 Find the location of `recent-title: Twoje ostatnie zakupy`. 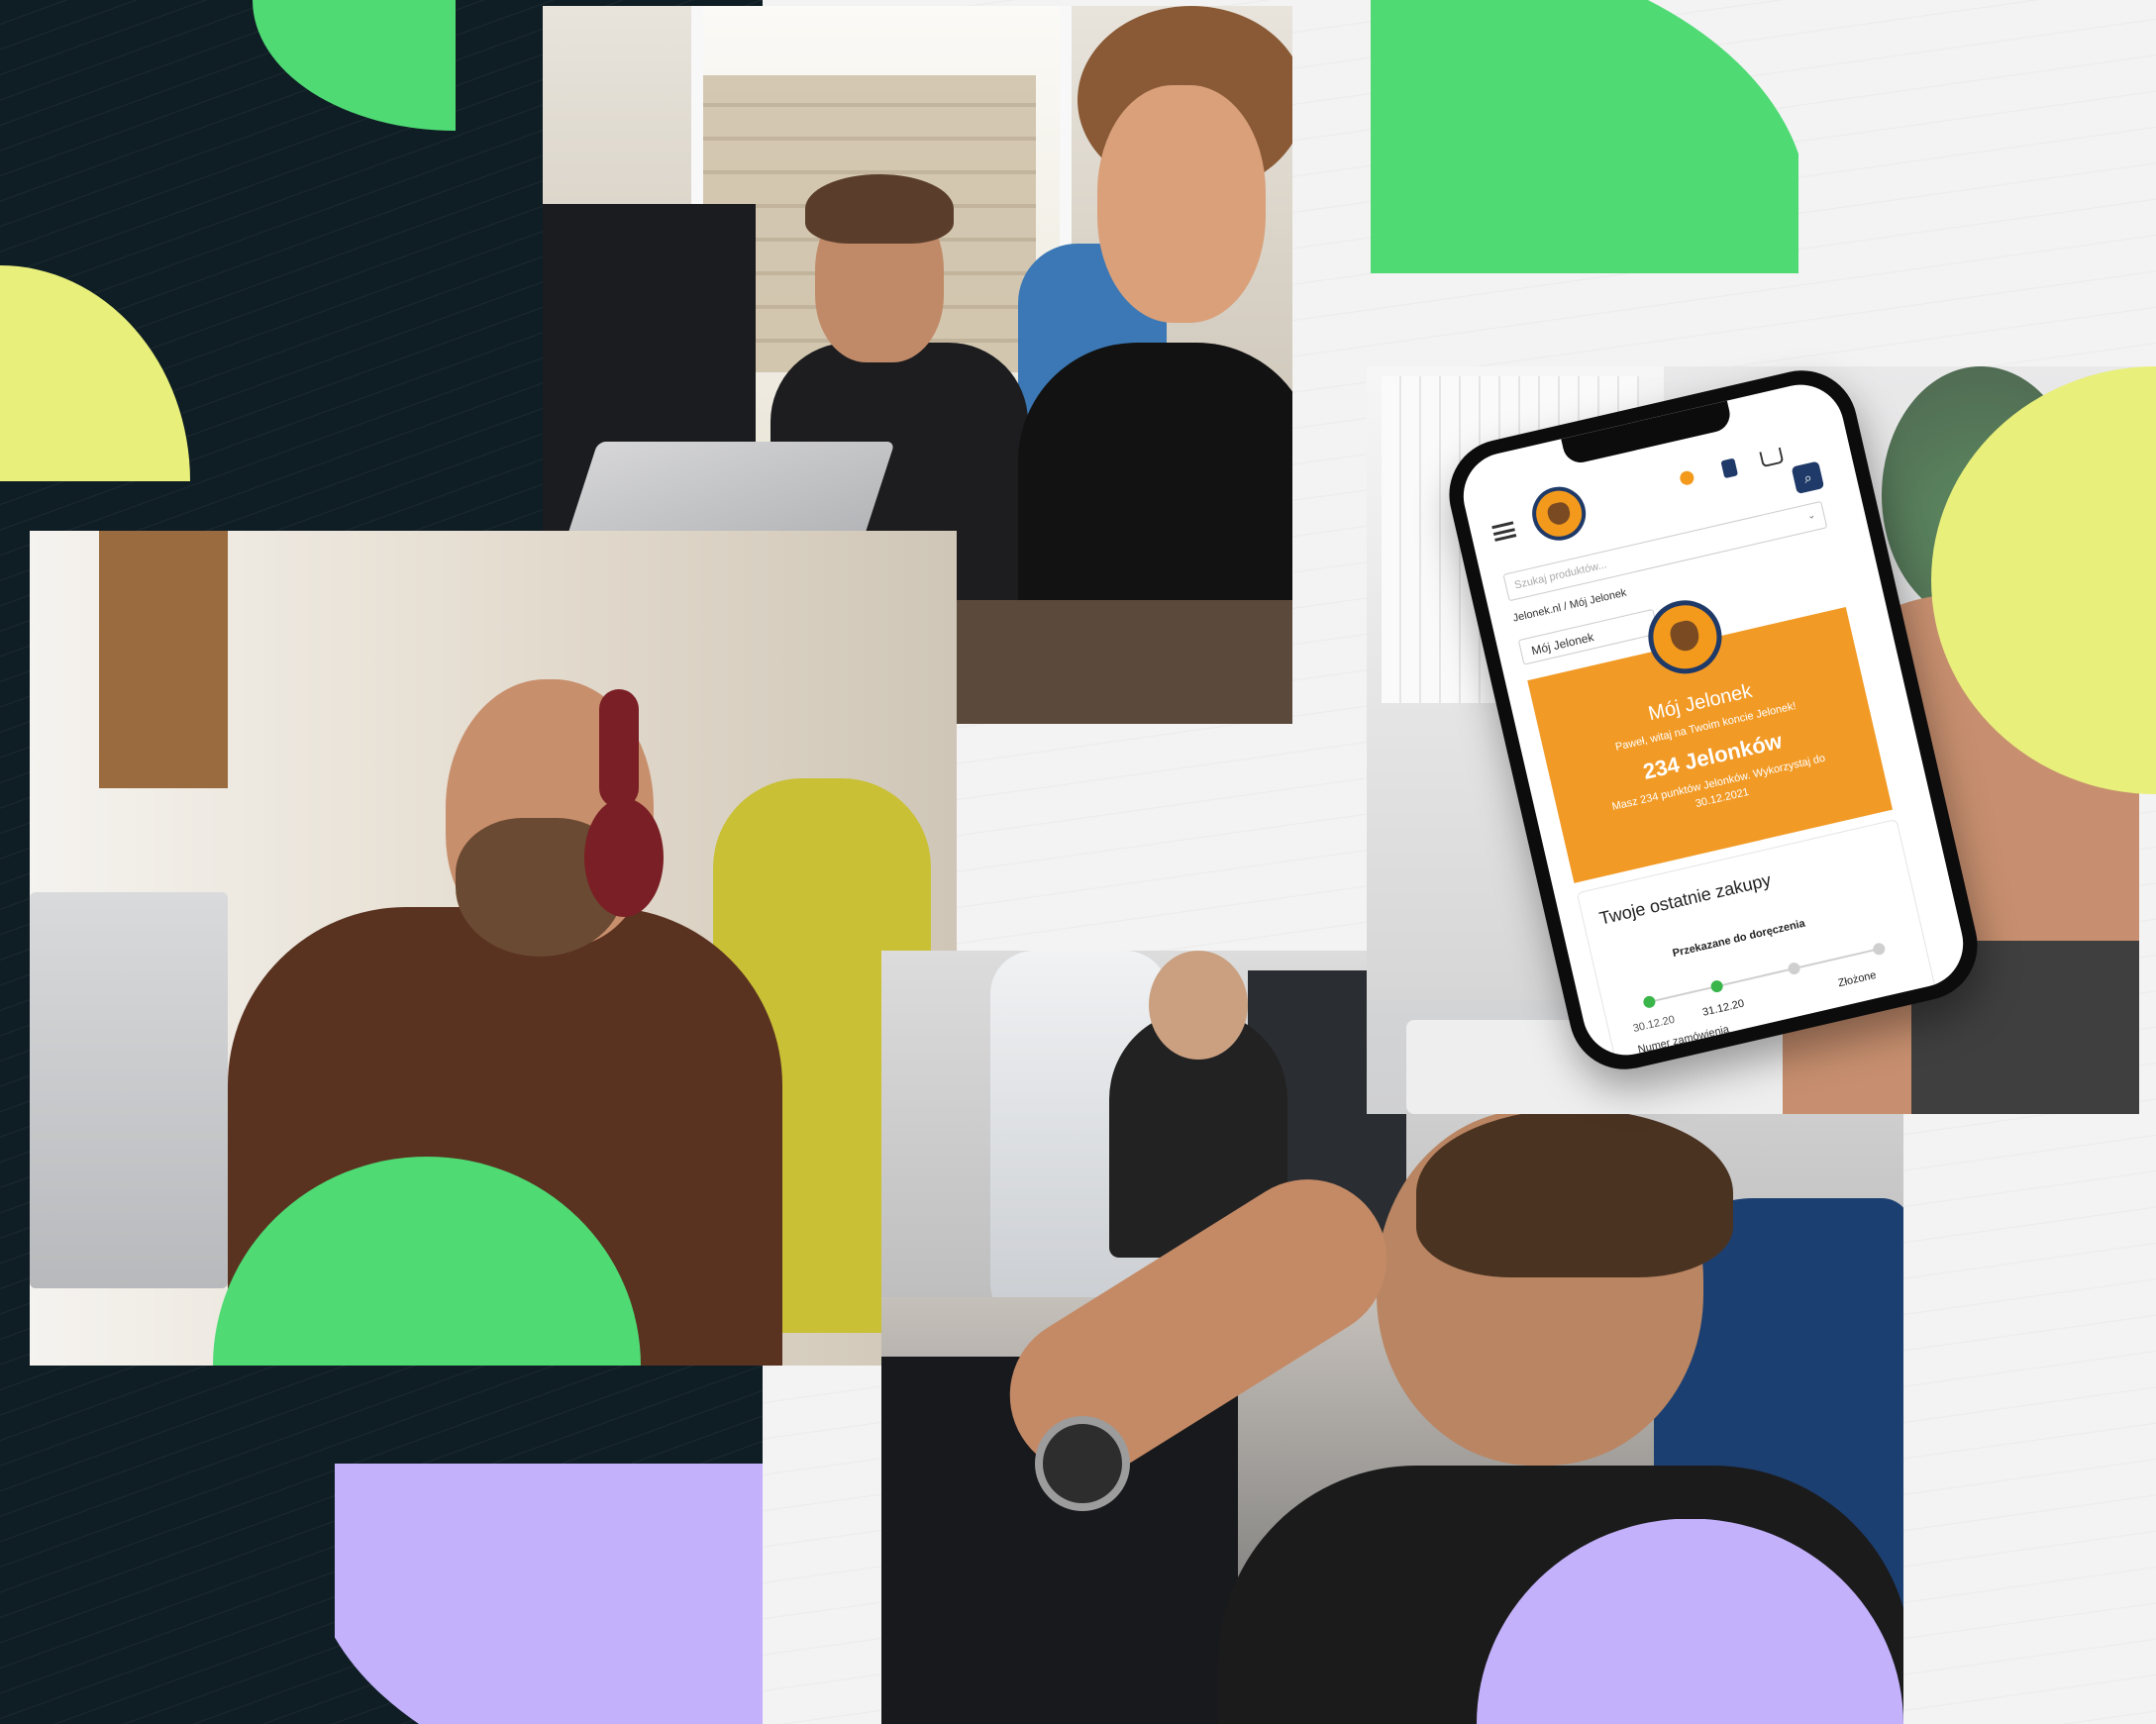

recent-title: Twoje ostatnie zakupy is located at coordinates (1686, 899).